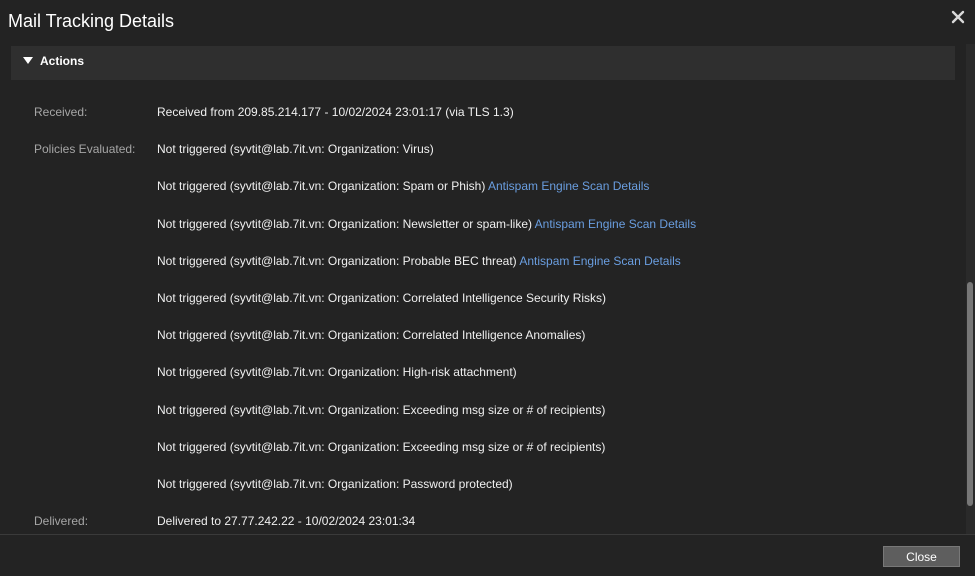 This screenshot has height=576, width=975. I want to click on close-icon, so click(958, 17).